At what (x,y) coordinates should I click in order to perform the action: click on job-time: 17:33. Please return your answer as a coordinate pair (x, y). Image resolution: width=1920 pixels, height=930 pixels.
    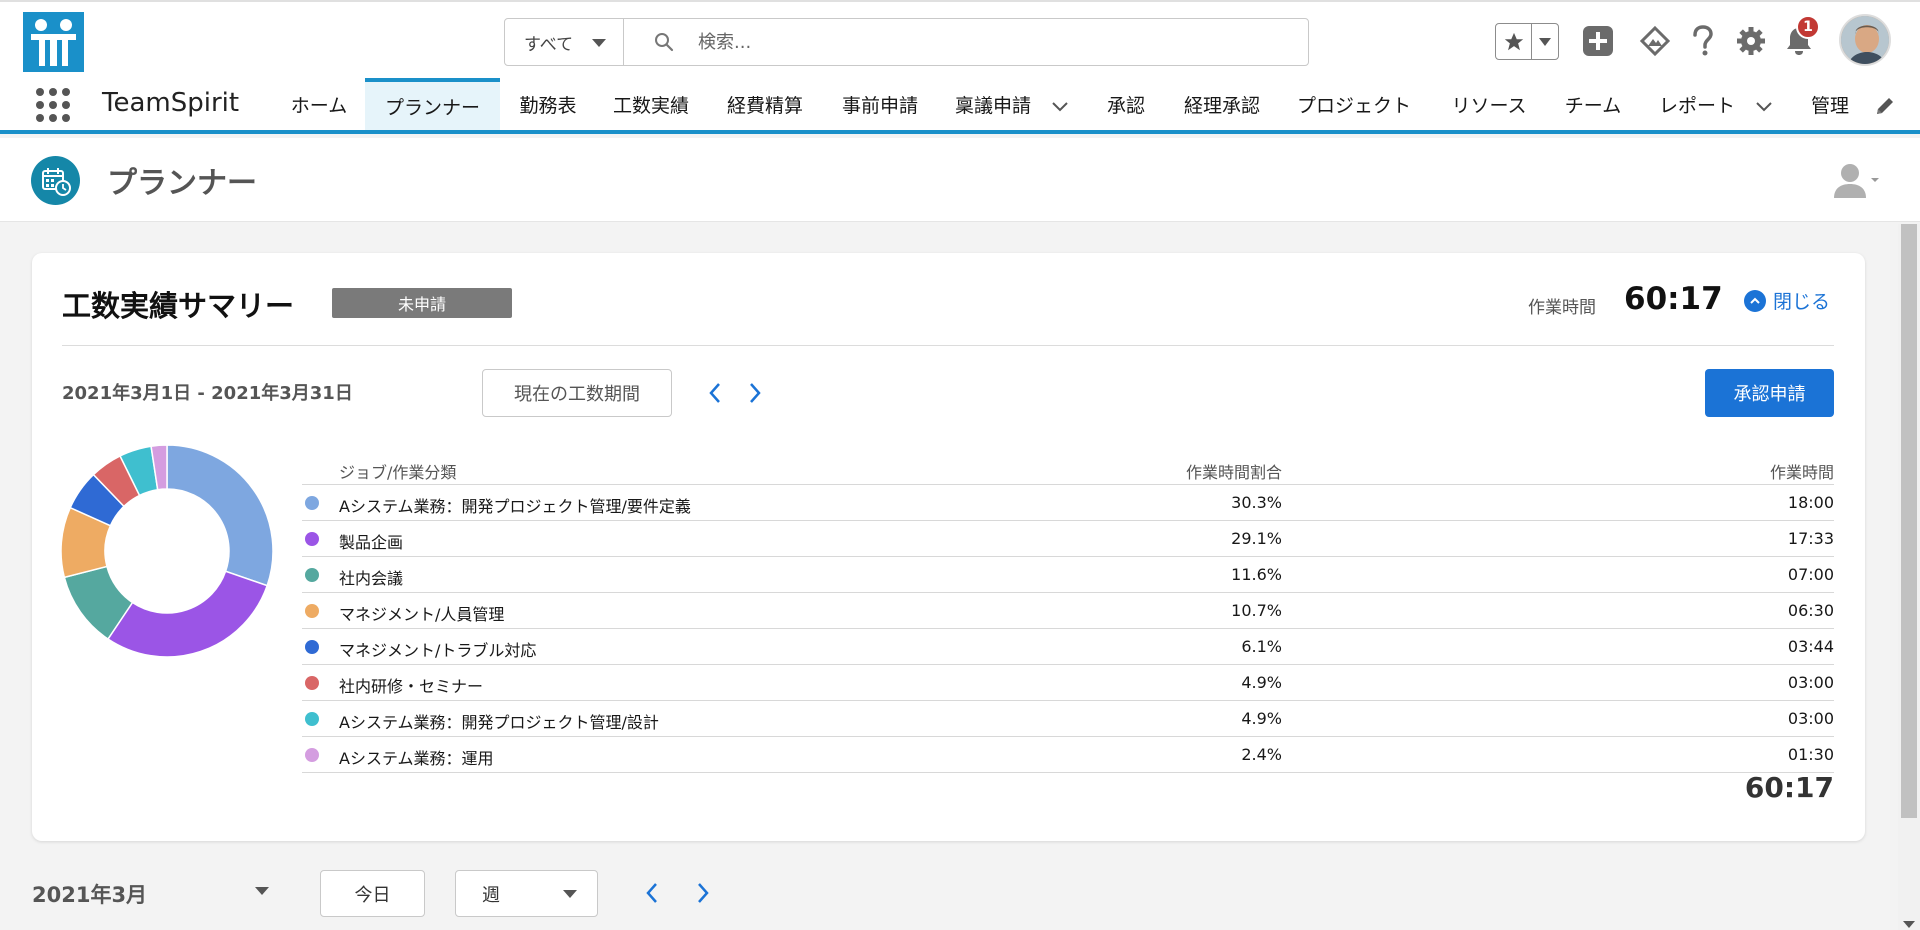
    Looking at the image, I should click on (1810, 538).